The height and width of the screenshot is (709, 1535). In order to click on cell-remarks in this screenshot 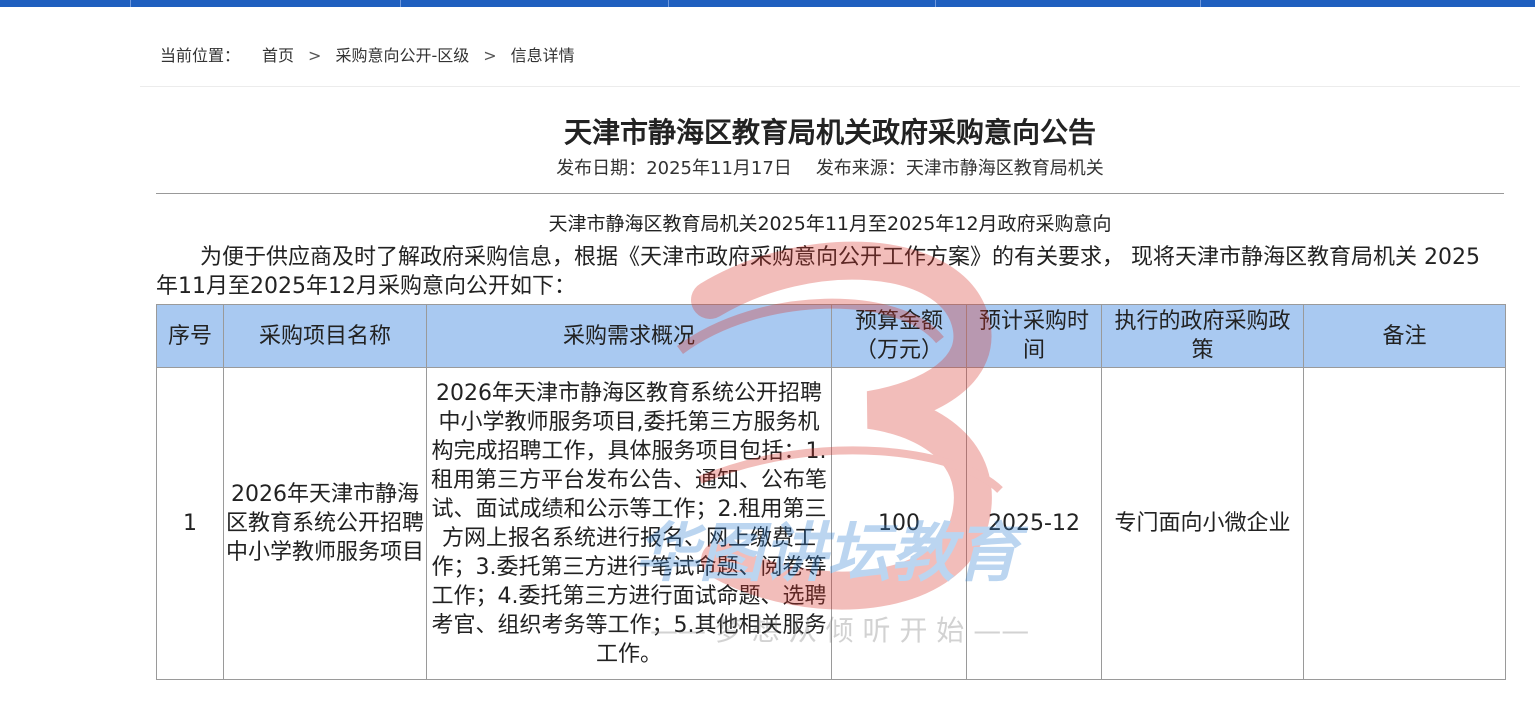, I will do `click(1404, 523)`.